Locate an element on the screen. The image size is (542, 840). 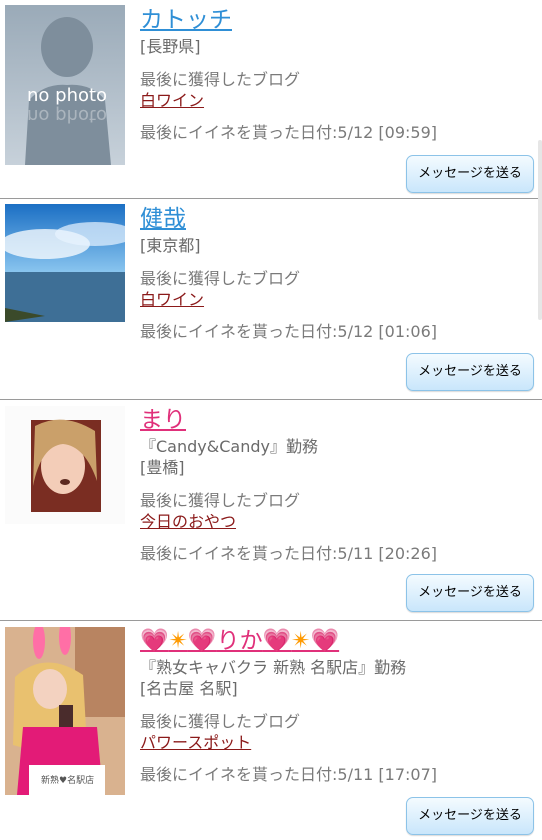
user-name-link: 健哉 is located at coordinates (341, 219).